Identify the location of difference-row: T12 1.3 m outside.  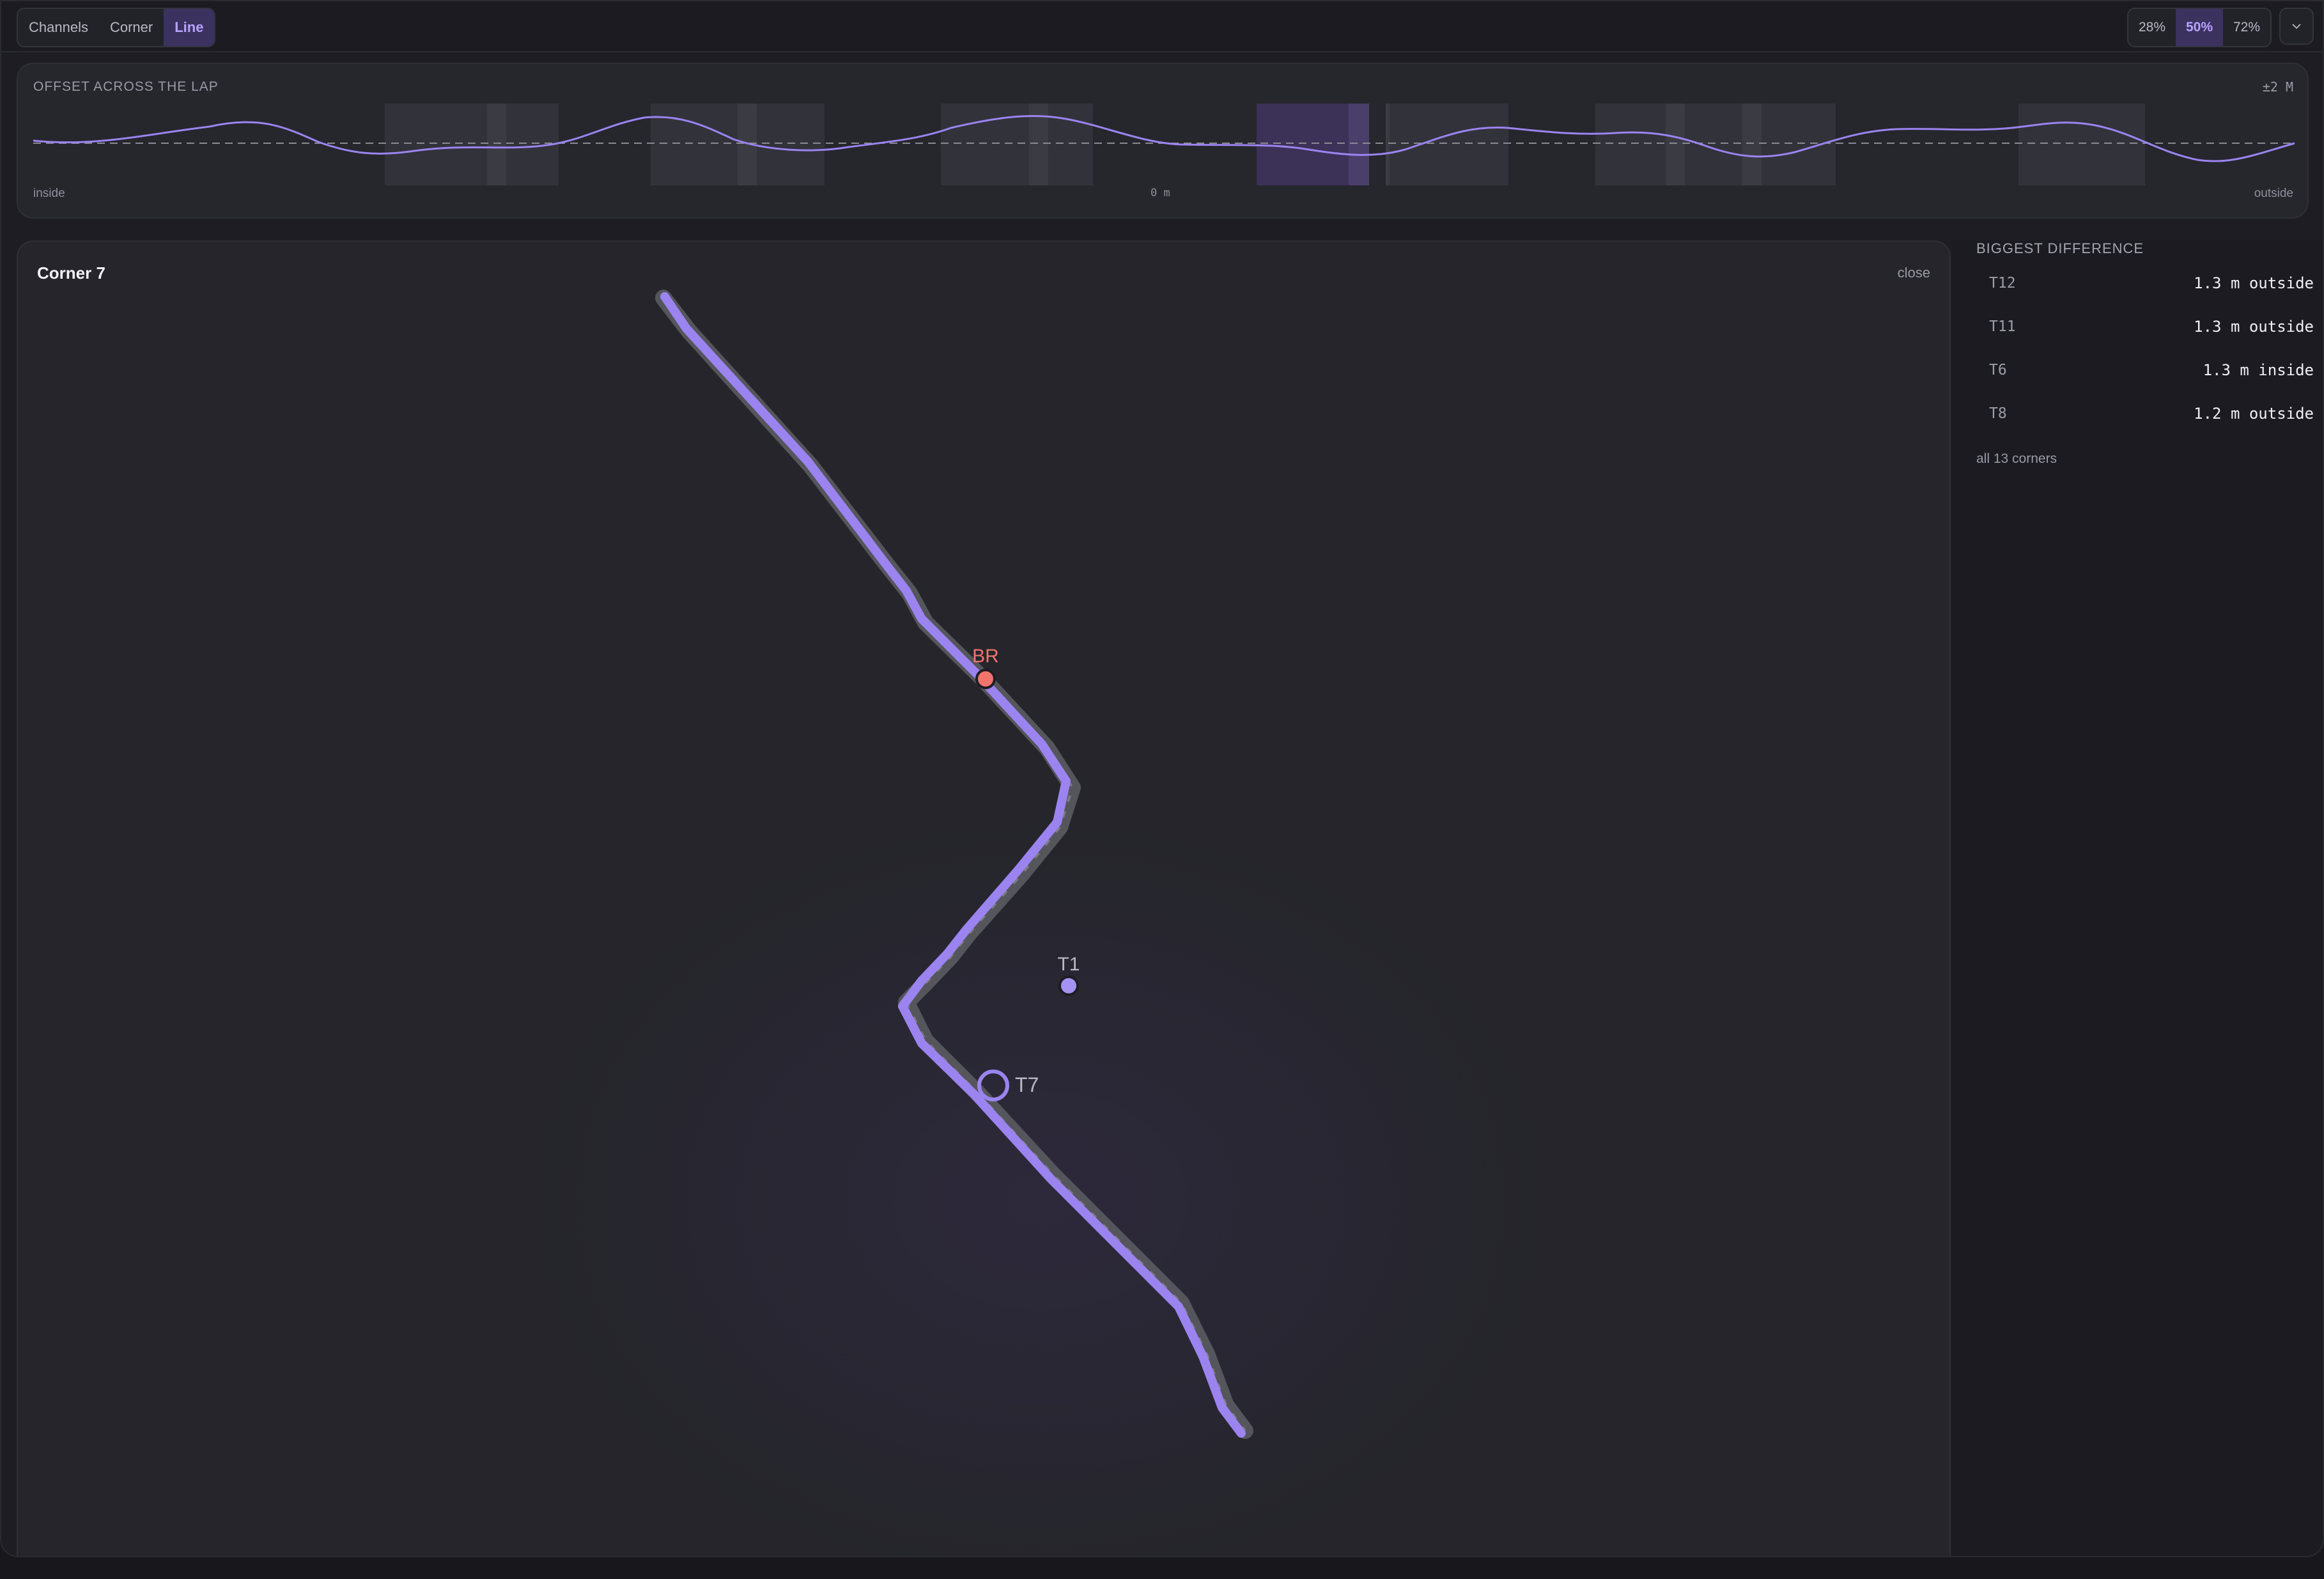
(2145, 284).